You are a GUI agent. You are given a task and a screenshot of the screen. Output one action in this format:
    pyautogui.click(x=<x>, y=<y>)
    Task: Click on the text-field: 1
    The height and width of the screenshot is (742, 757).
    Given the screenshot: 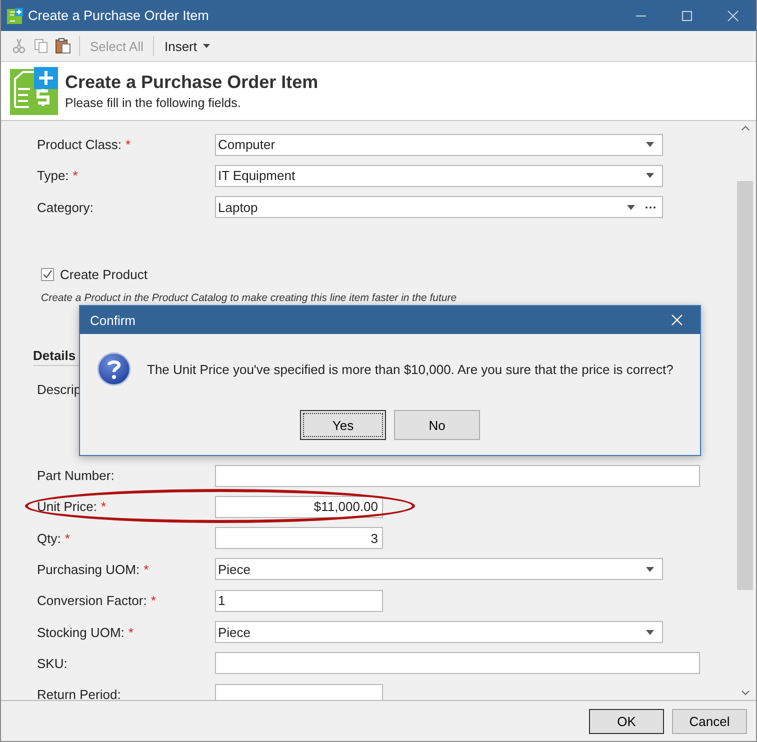 What is the action you would take?
    pyautogui.click(x=299, y=601)
    